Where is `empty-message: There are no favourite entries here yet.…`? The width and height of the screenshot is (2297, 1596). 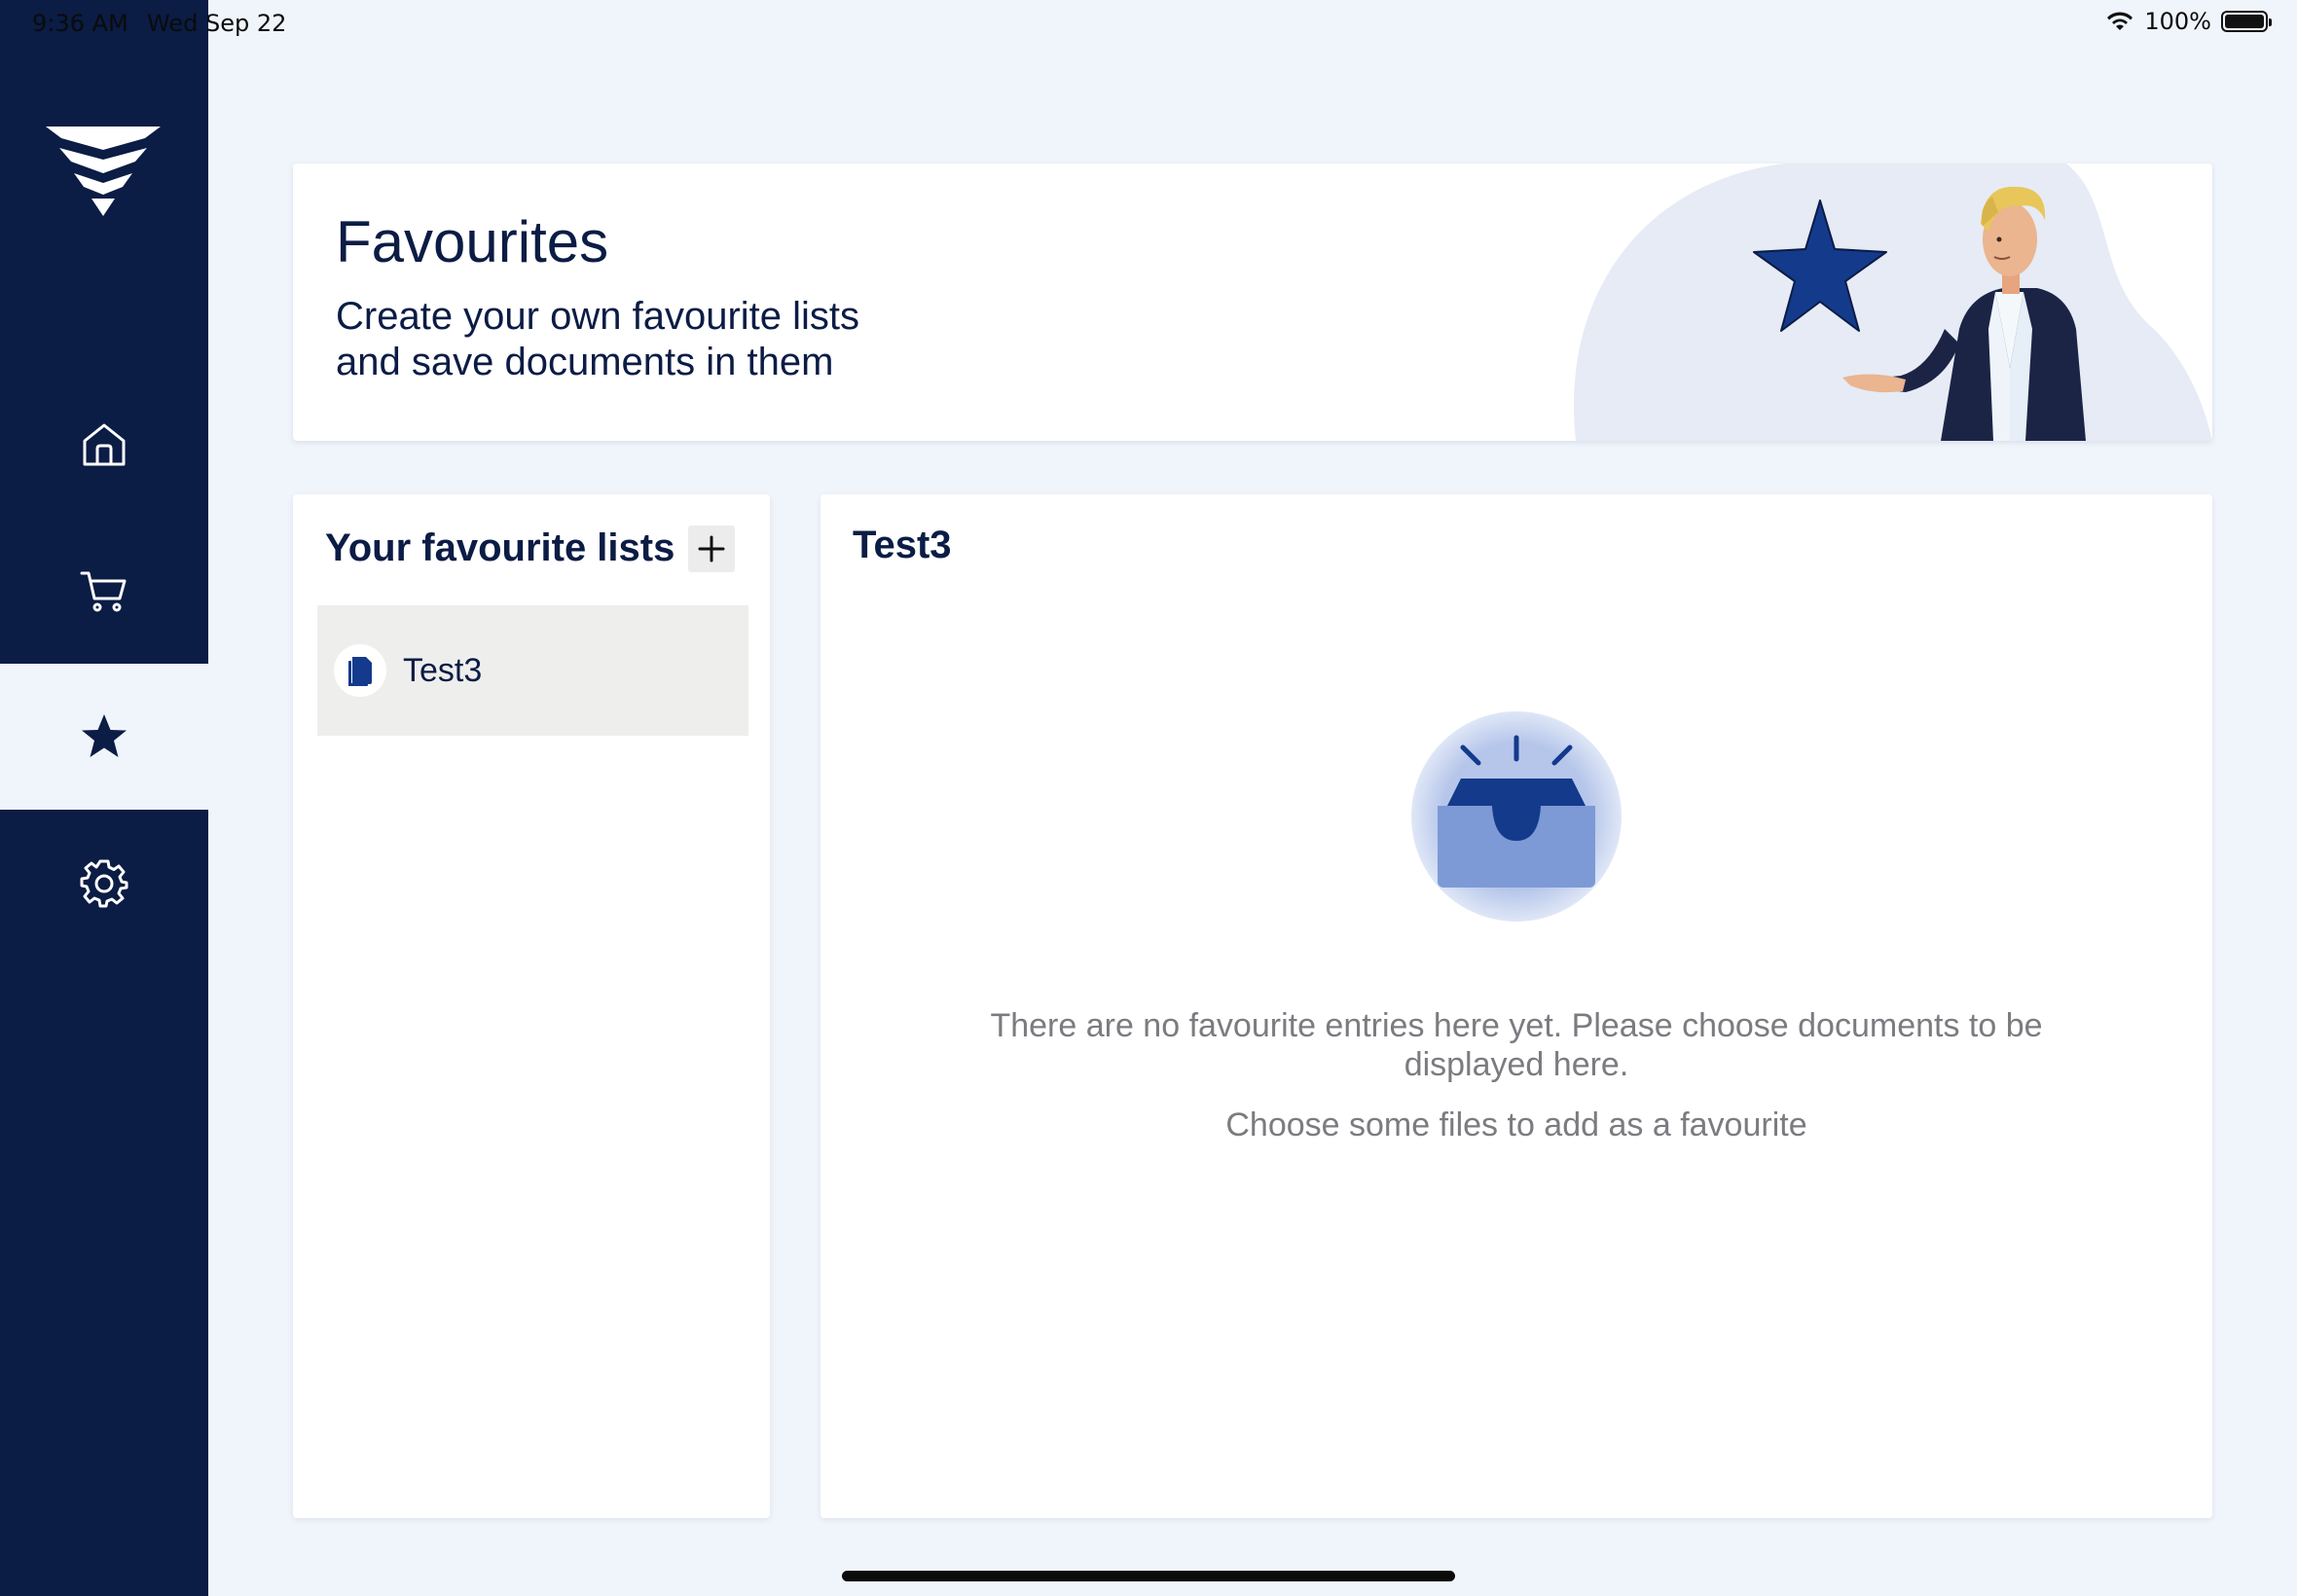
empty-message: There are no favourite entries here yet.… is located at coordinates (1516, 1045).